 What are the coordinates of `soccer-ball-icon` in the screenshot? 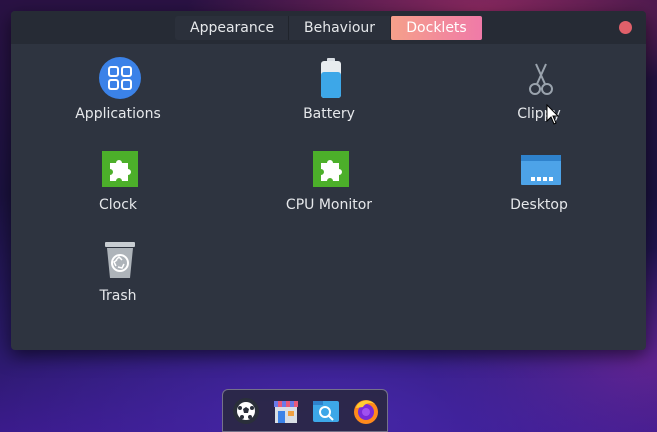 It's located at (246, 411).